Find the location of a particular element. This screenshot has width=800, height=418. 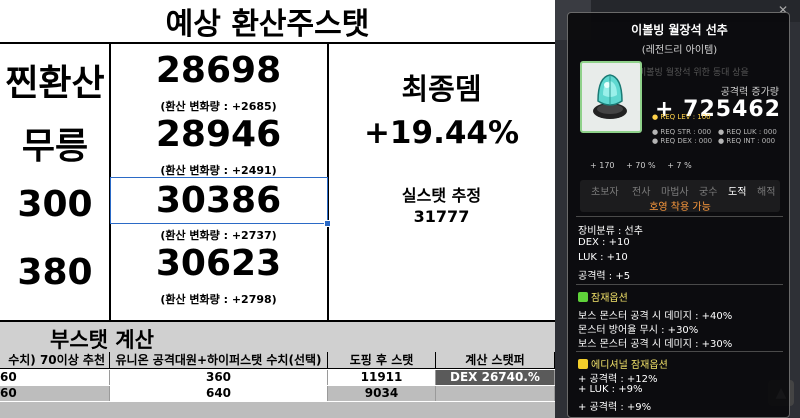

job-pirate: 해적 is located at coordinates (766, 192).